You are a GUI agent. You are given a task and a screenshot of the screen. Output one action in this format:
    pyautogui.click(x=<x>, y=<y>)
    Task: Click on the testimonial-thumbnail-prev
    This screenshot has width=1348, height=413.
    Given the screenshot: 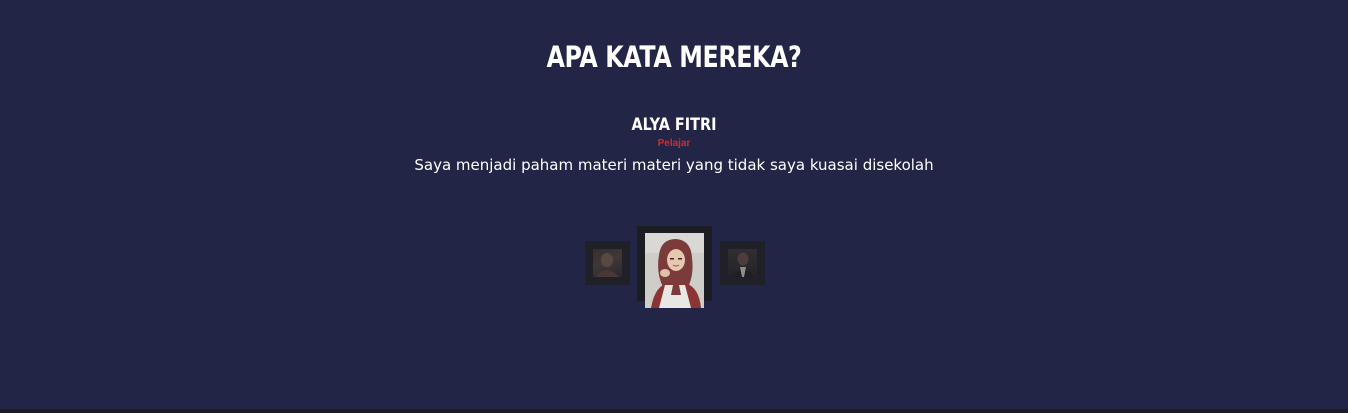 What is the action you would take?
    pyautogui.click(x=607, y=263)
    